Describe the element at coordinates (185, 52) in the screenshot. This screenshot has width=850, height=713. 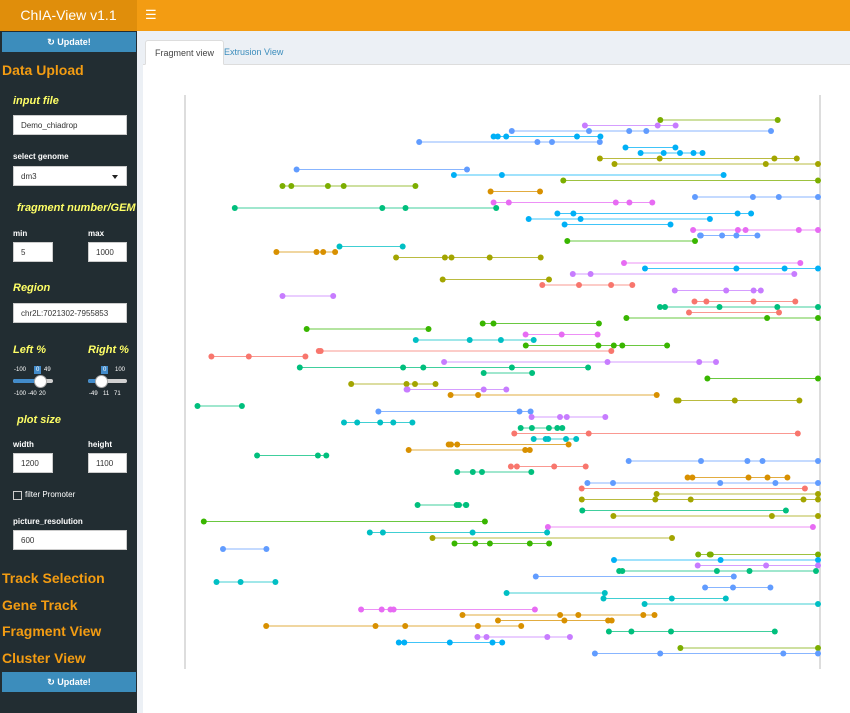
I see `tab-fragment-view: Fragment view` at that location.